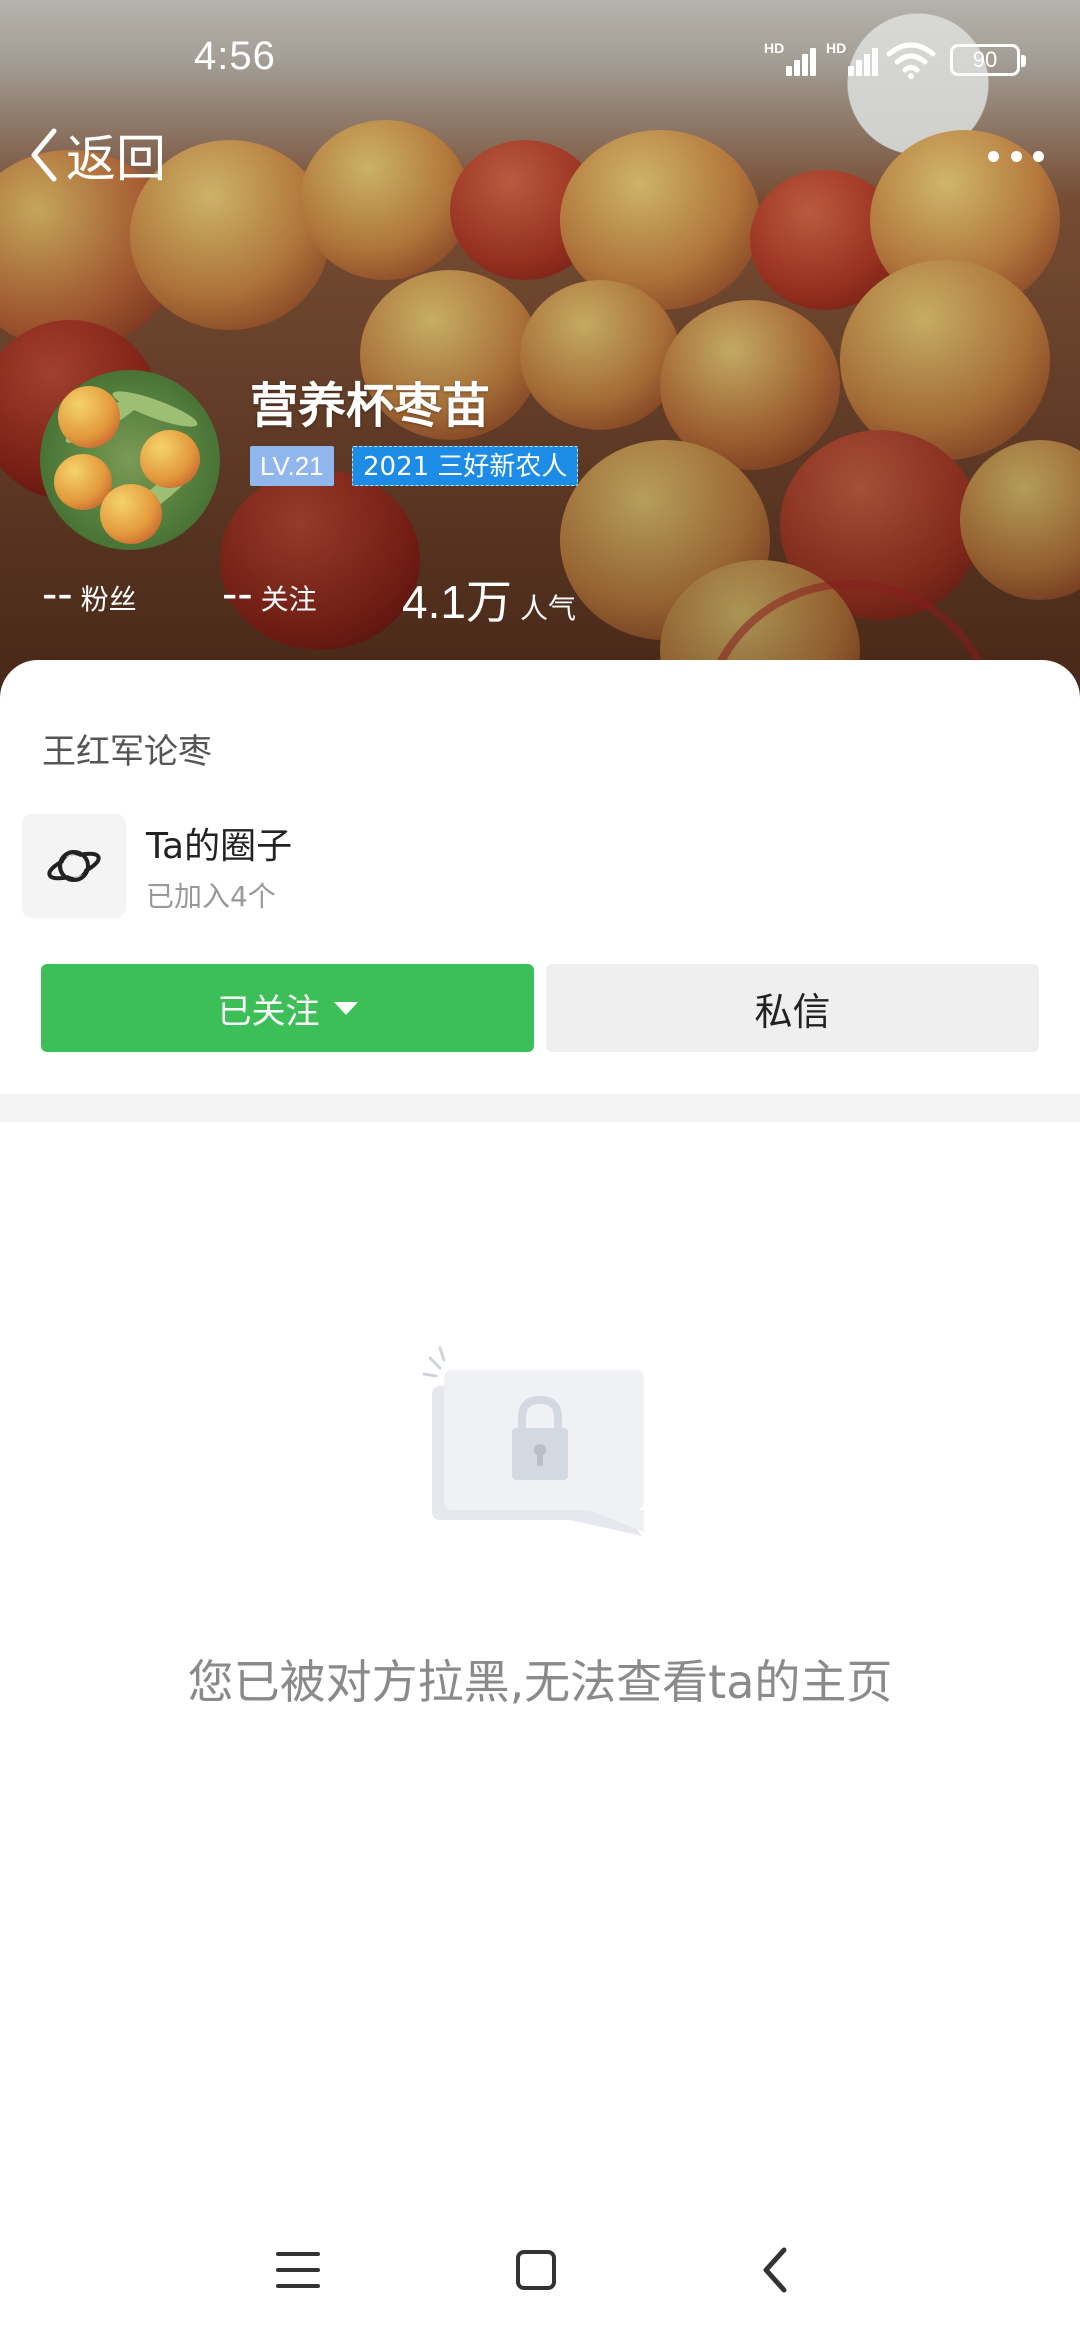 This screenshot has width=1080, height=2340. What do you see at coordinates (993, 156) in the screenshot?
I see `more-dots-icon` at bounding box center [993, 156].